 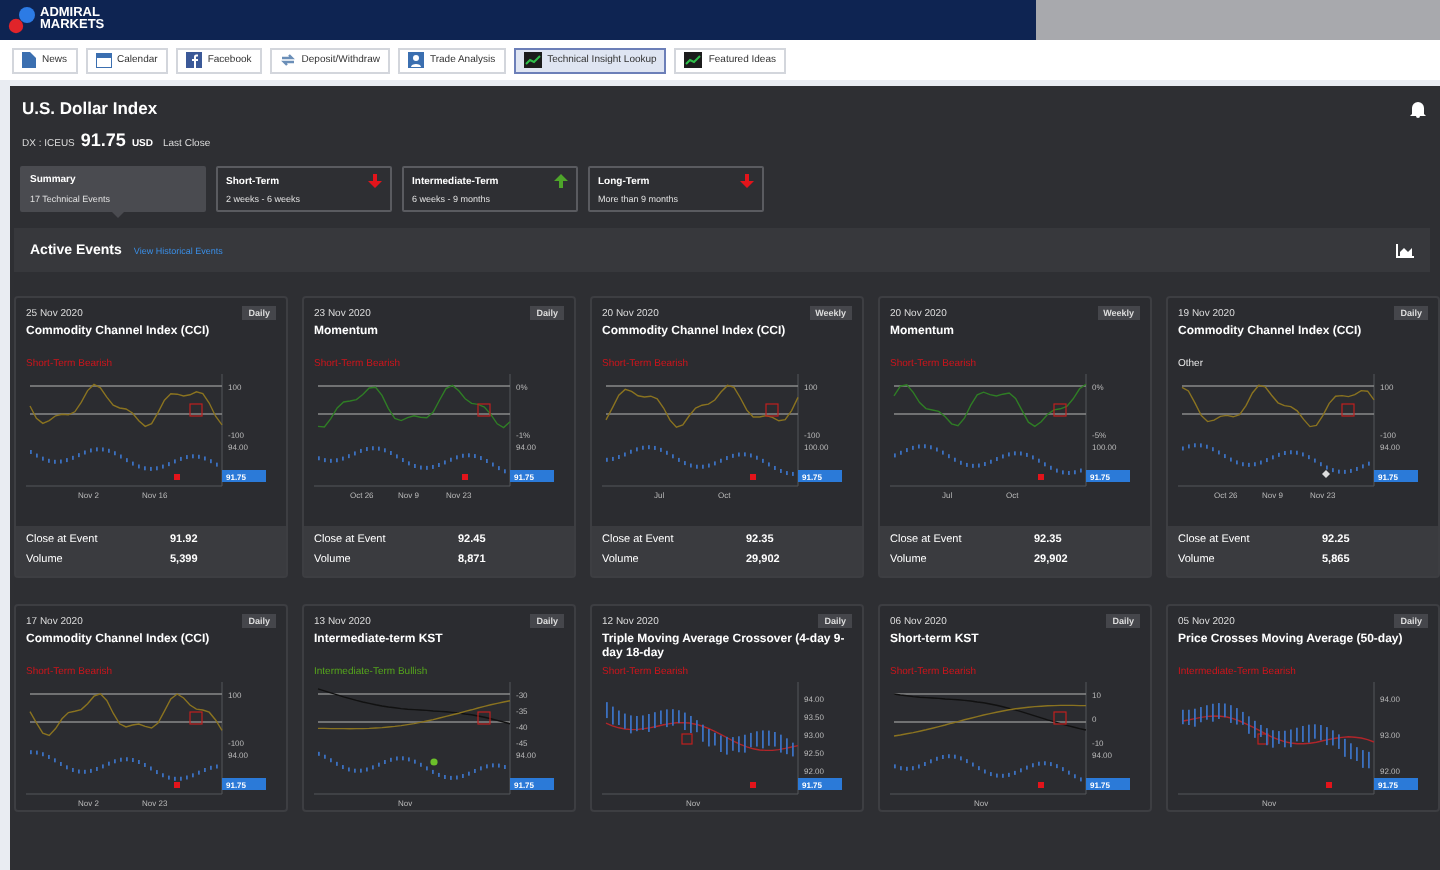 I want to click on person-board-icon, so click(x=415, y=60).